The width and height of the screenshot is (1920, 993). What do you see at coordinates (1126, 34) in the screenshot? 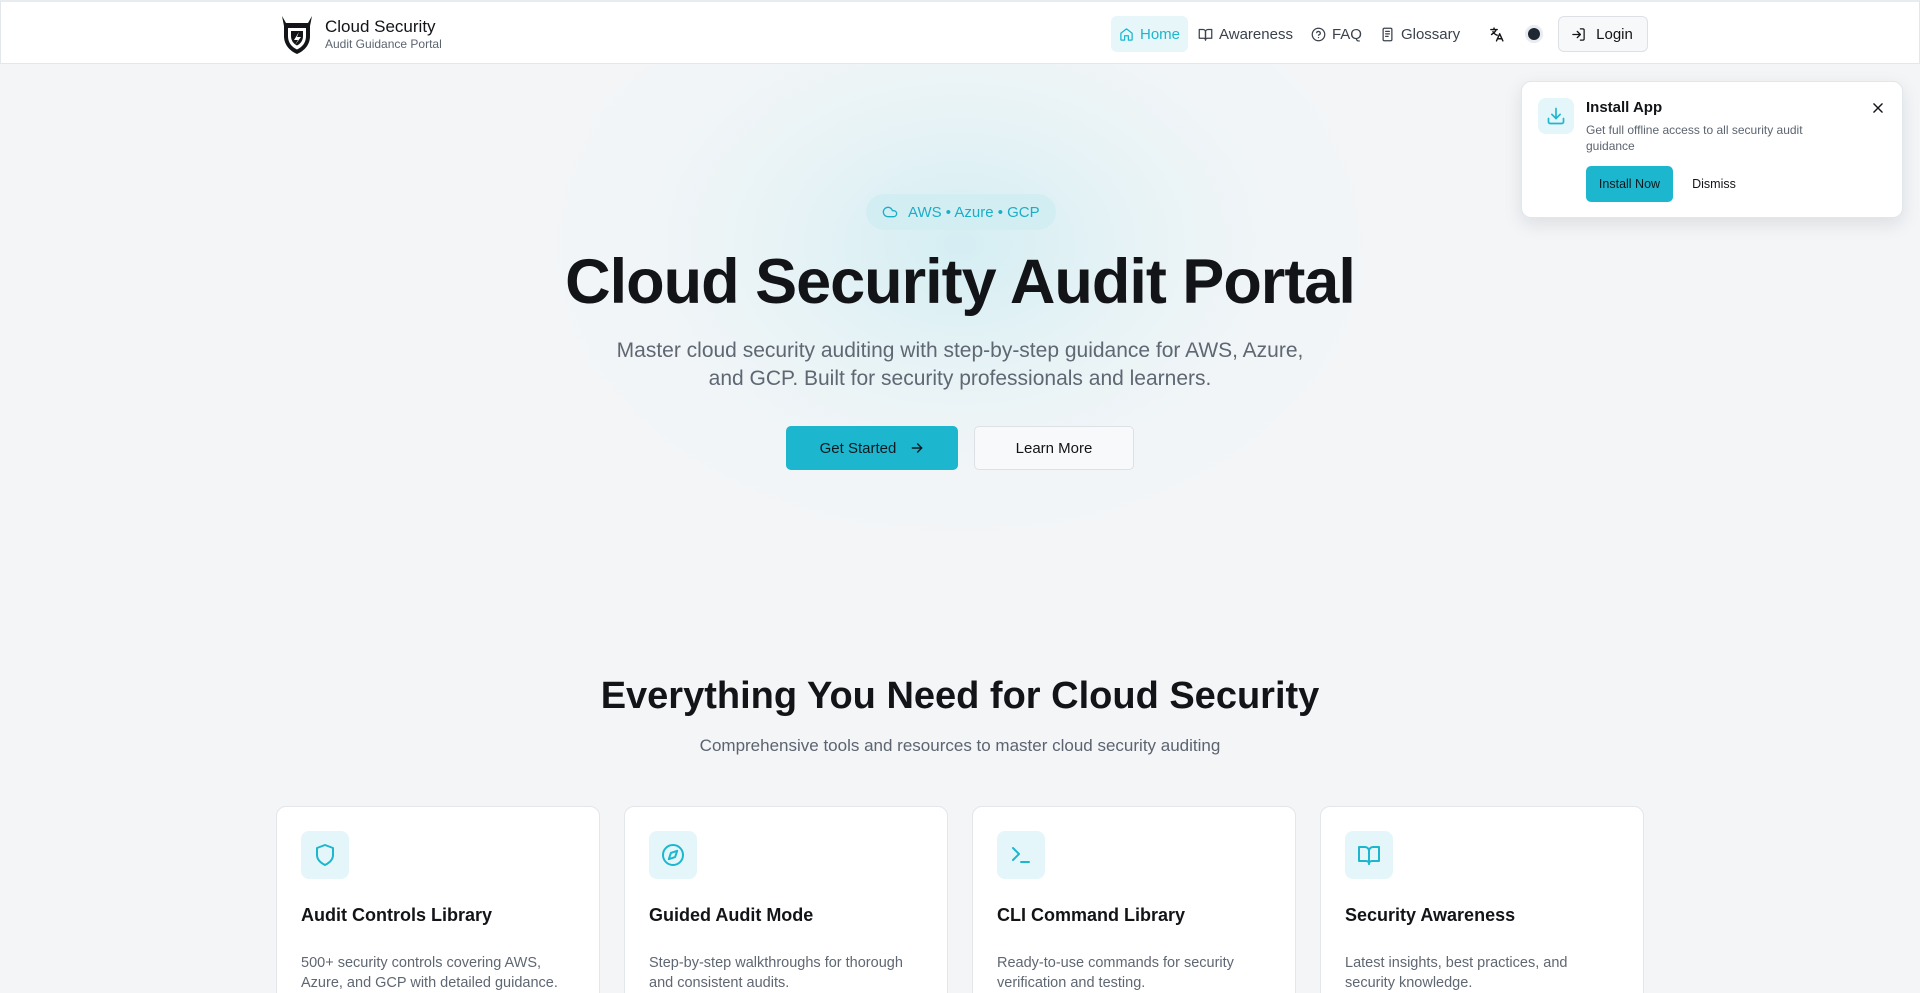
I see `home-icon` at bounding box center [1126, 34].